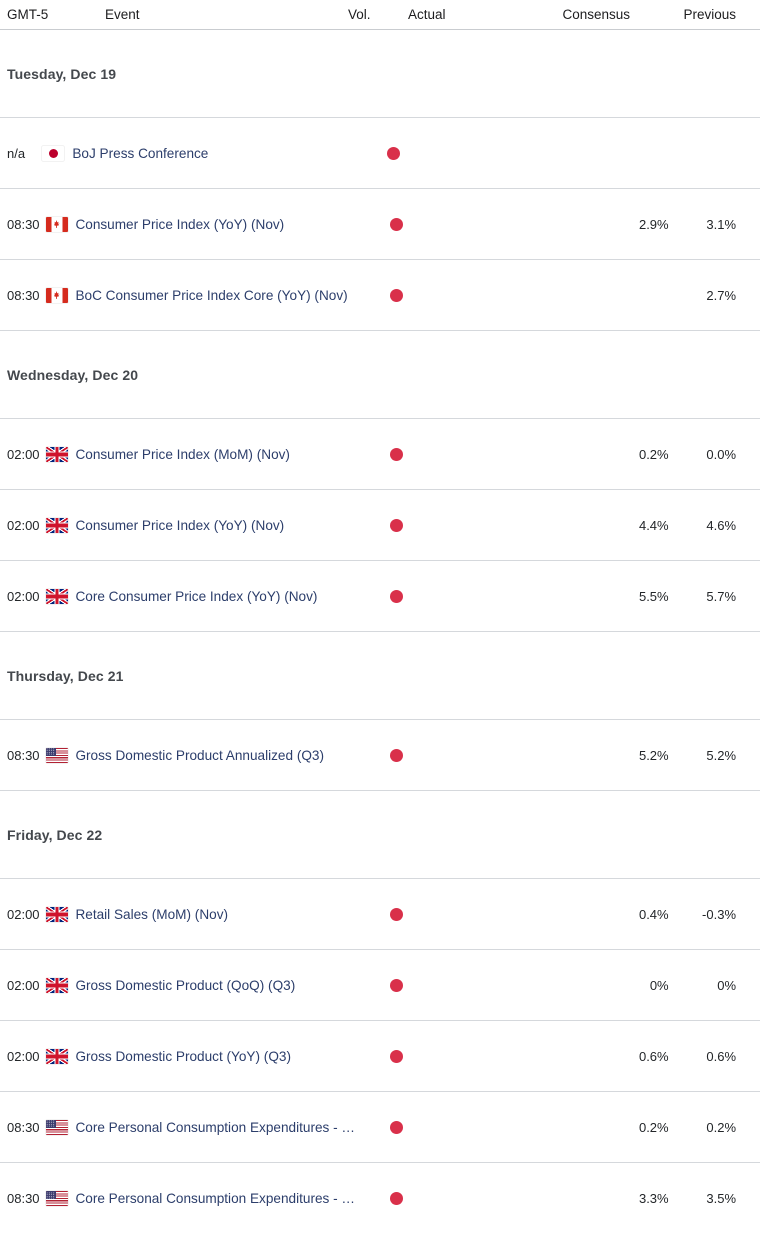 The height and width of the screenshot is (1234, 760). What do you see at coordinates (709, 14) in the screenshot?
I see `column-header-previous: Previous` at bounding box center [709, 14].